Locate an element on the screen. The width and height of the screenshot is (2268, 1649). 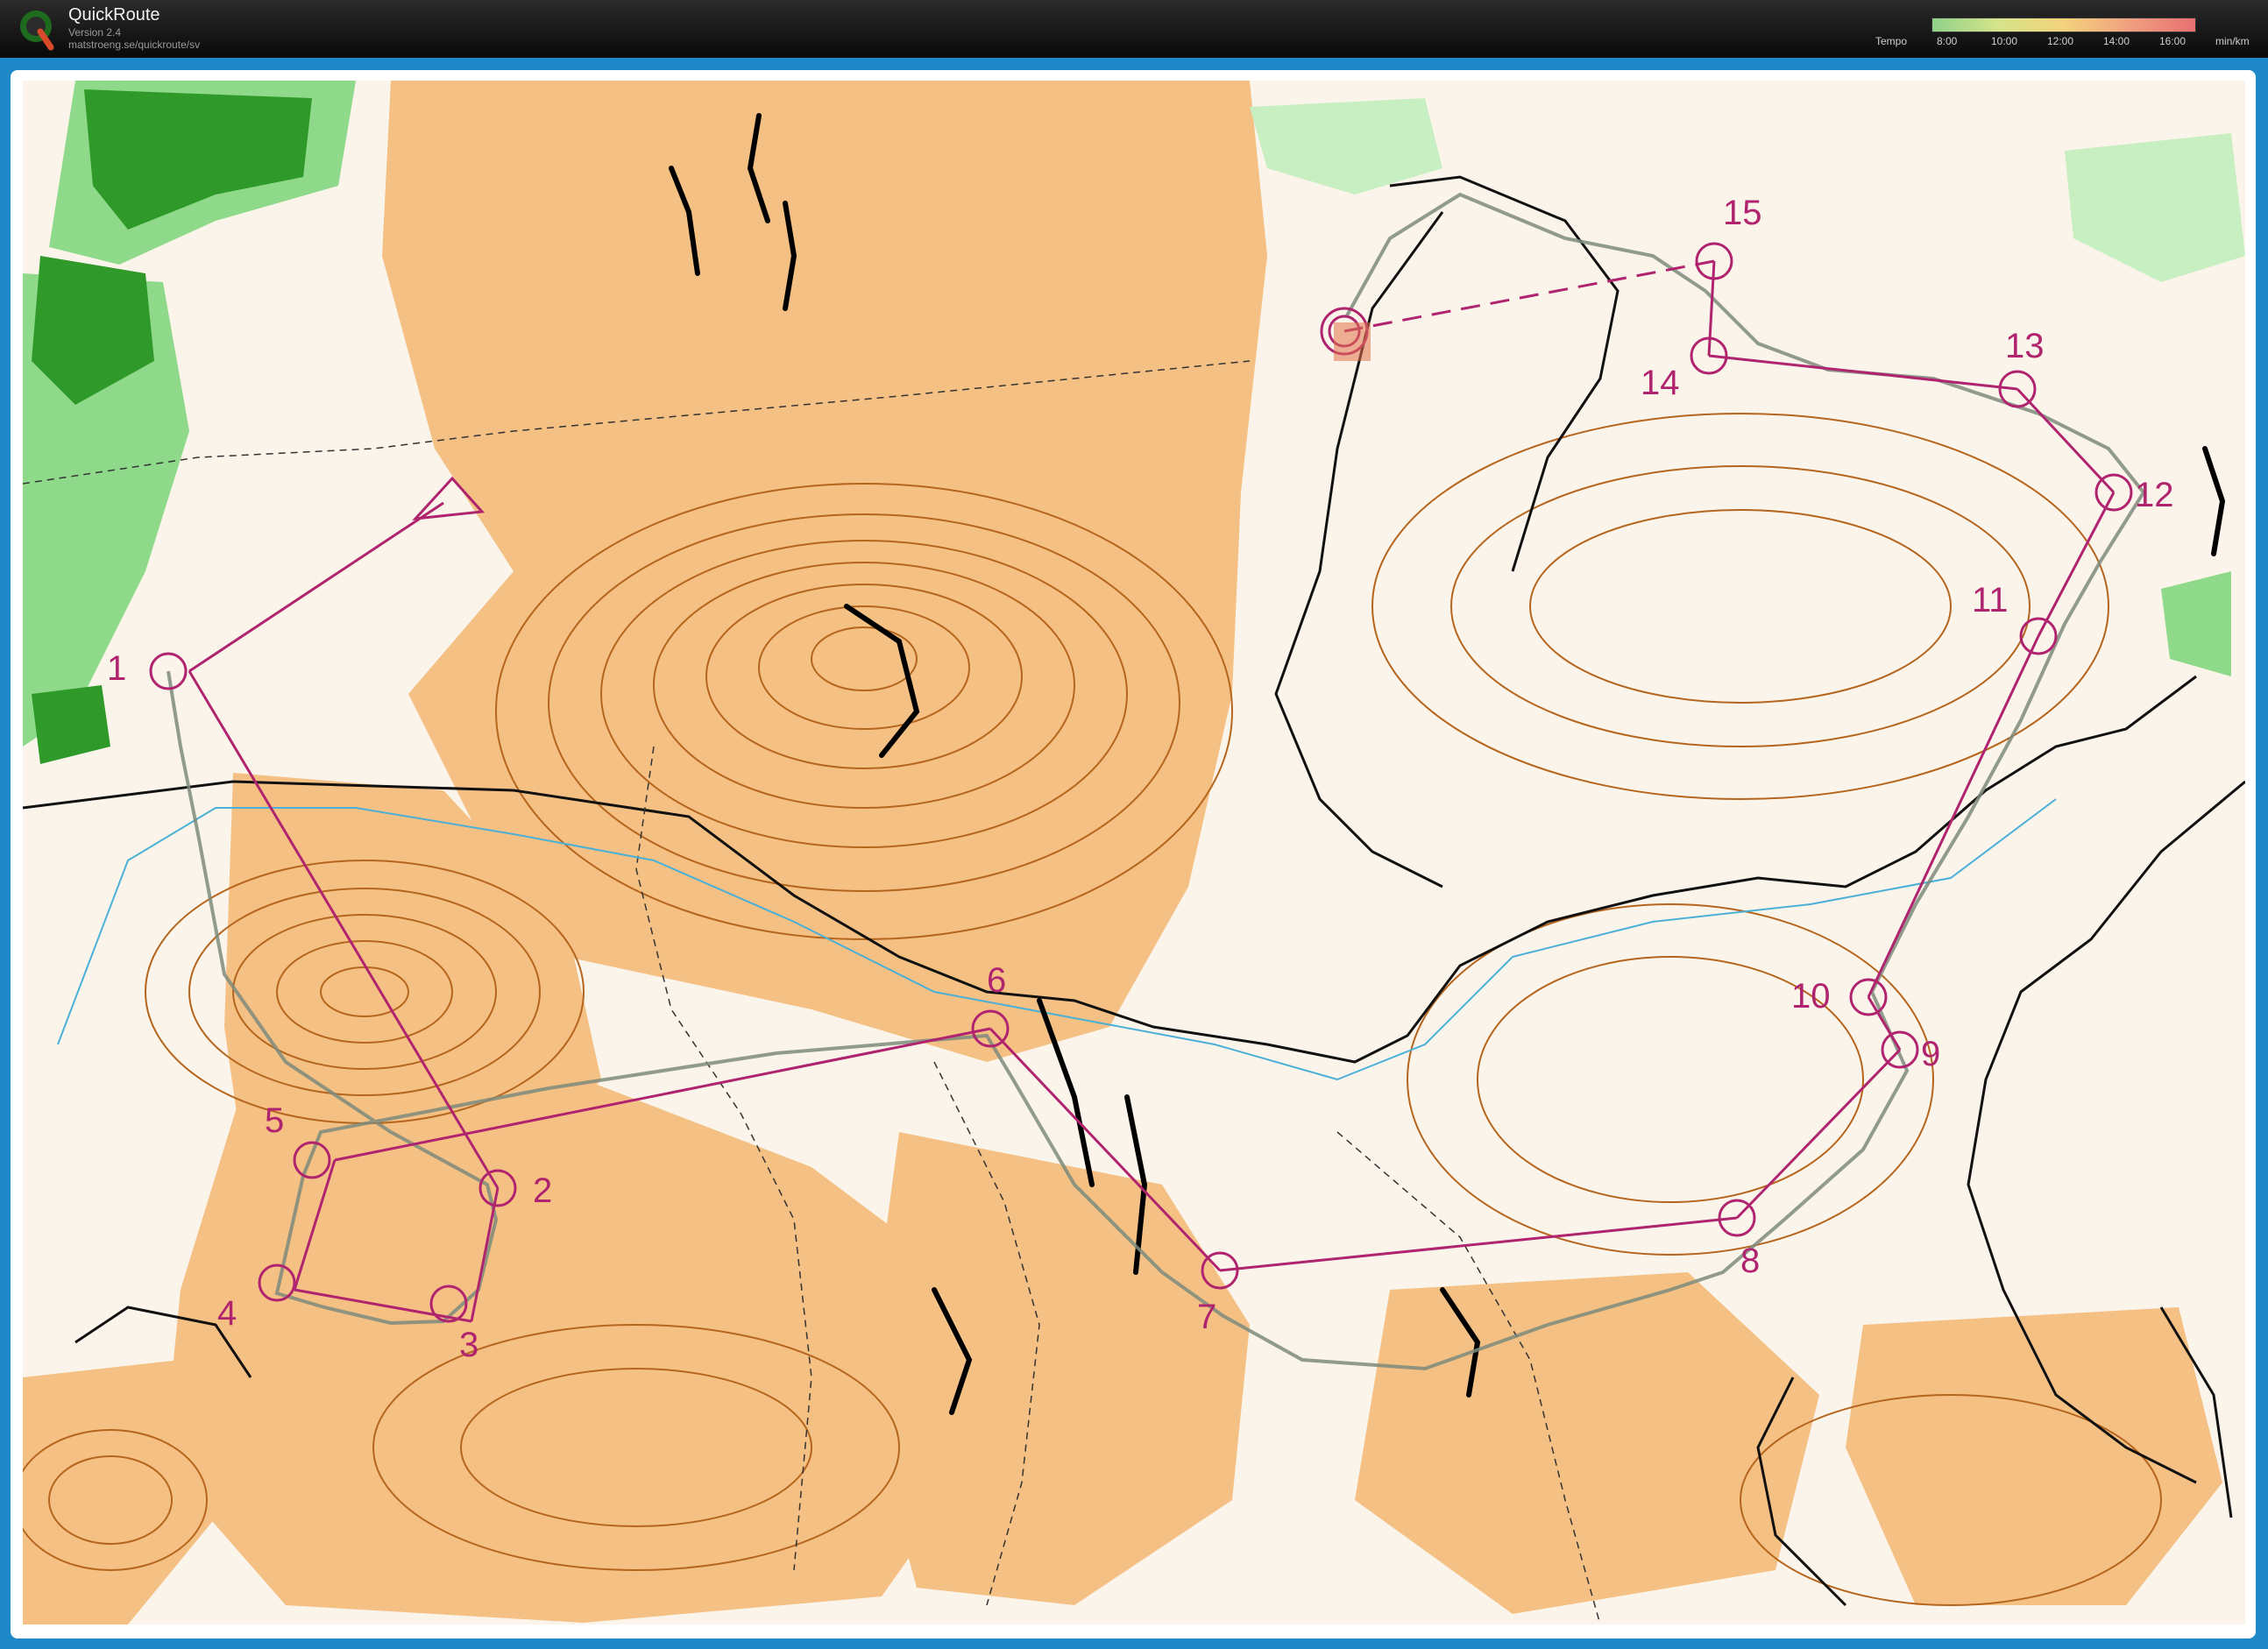
legend-tick: 14:00 is located at coordinates (2116, 41).